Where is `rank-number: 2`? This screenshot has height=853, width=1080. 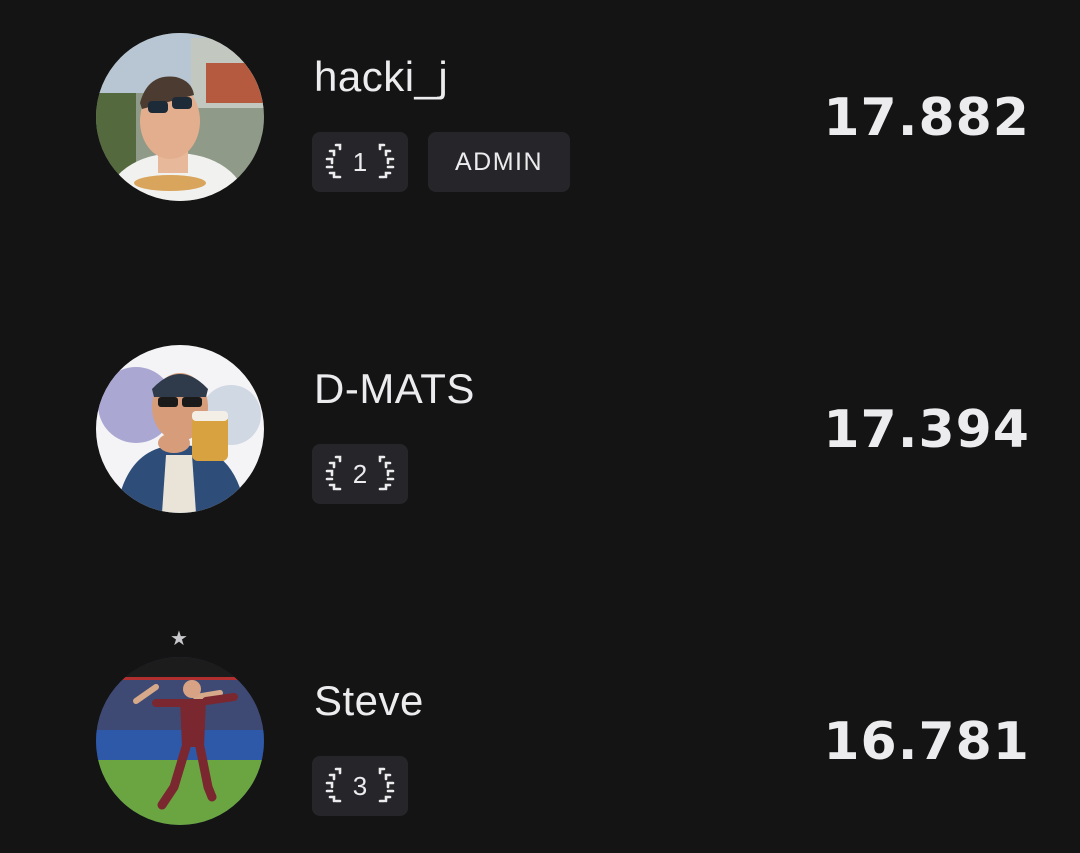 rank-number: 2 is located at coordinates (360, 474).